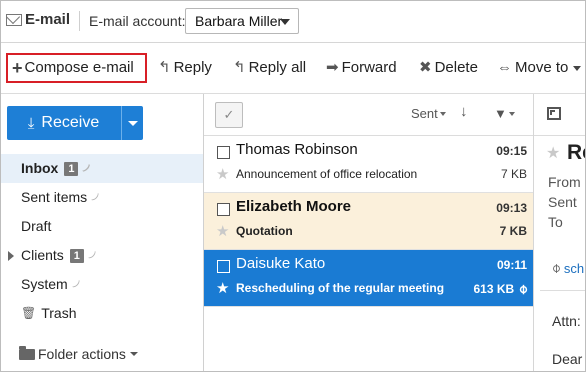 This screenshot has width=586, height=372. I want to click on preview-pane: ★ Re From Sent To ⌀ sch Attn: Dear, so click(559, 232).